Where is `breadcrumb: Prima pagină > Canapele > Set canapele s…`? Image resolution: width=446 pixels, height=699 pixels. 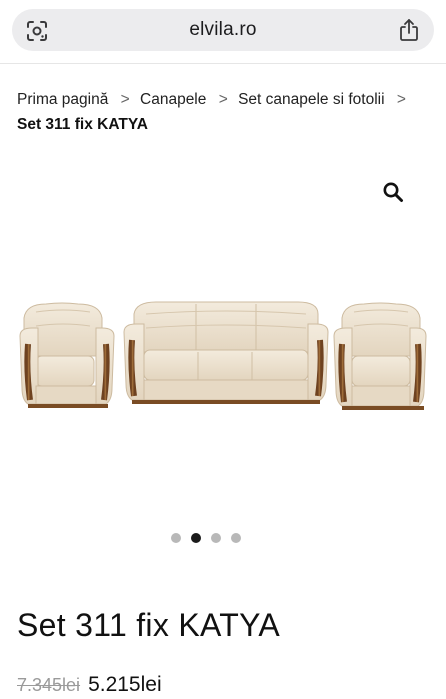 breadcrumb: Prima pagină > Canapele > Set canapele s… is located at coordinates (224, 112).